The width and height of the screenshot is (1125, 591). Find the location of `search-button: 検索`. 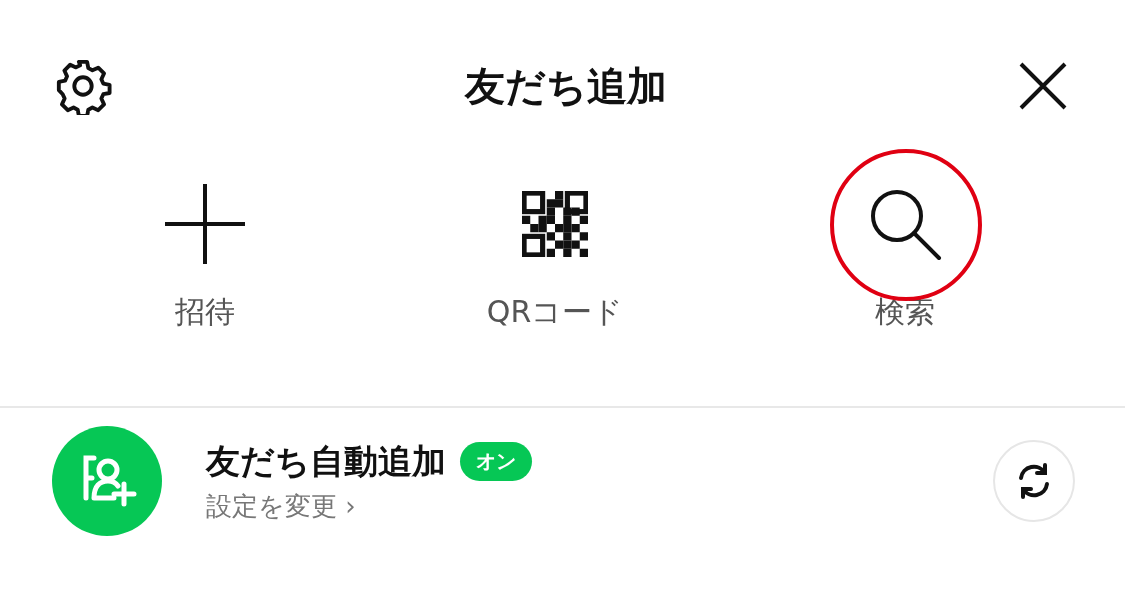

search-button: 検索 is located at coordinates (905, 239).